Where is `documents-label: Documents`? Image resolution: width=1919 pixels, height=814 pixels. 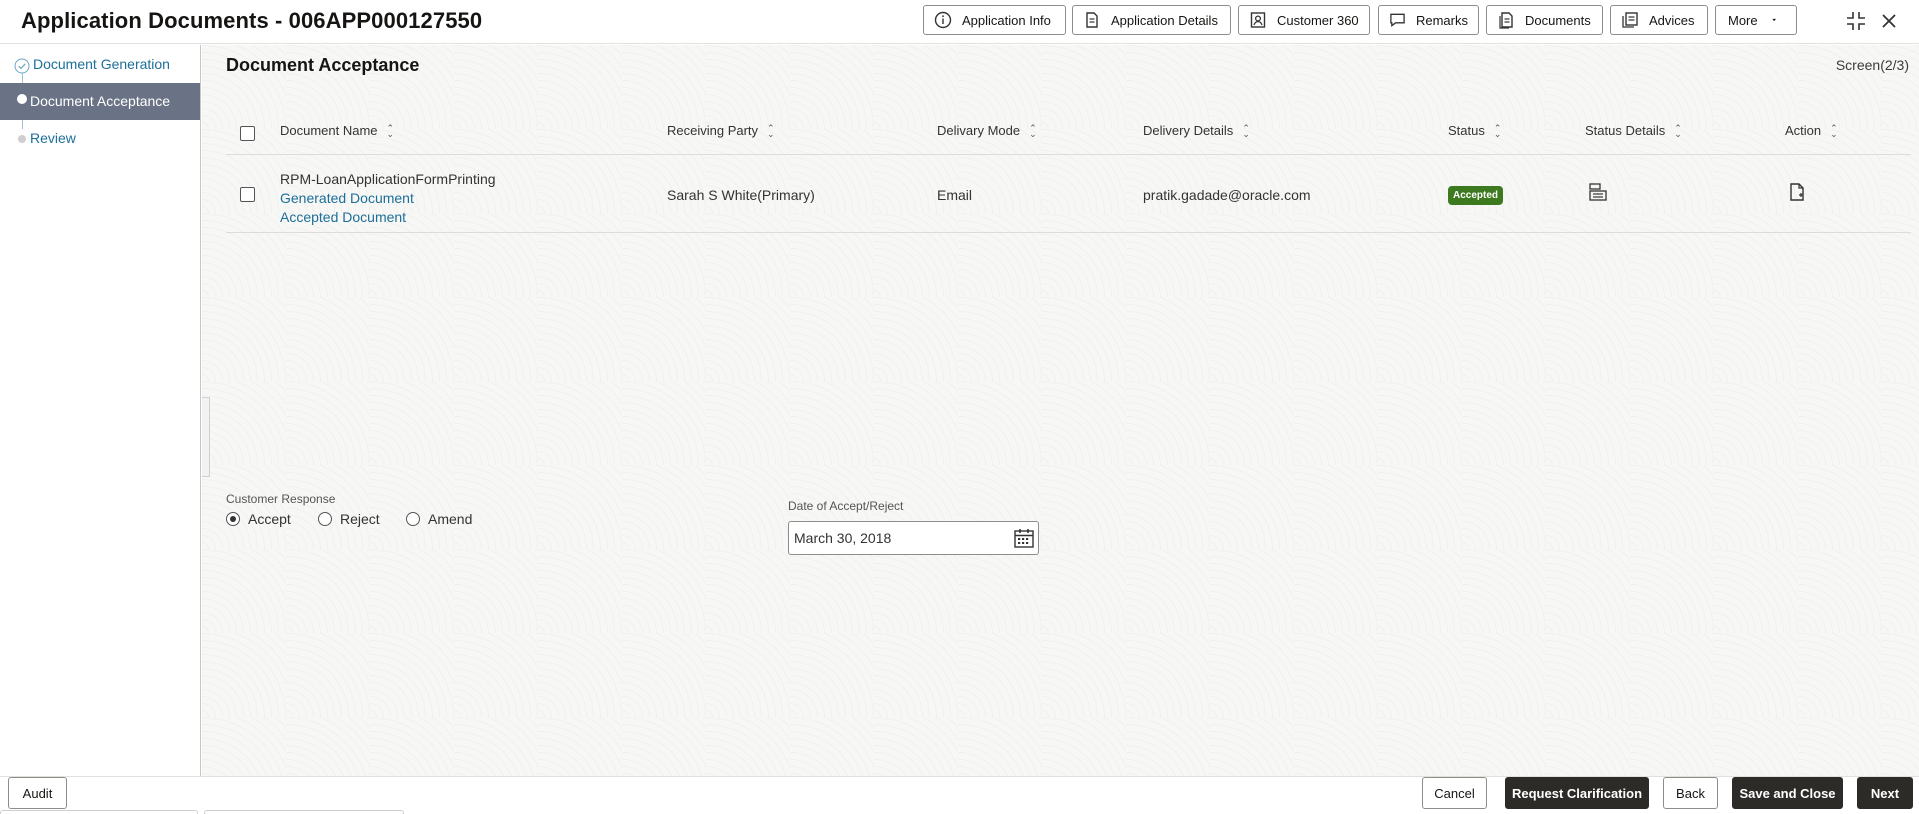 documents-label: Documents is located at coordinates (1558, 20).